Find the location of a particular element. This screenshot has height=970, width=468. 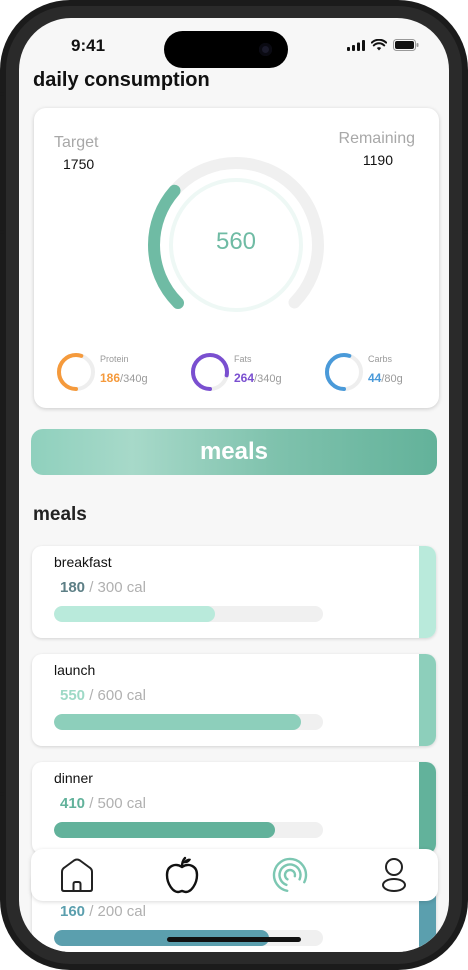

protein-label: Protein is located at coordinates (114, 359).